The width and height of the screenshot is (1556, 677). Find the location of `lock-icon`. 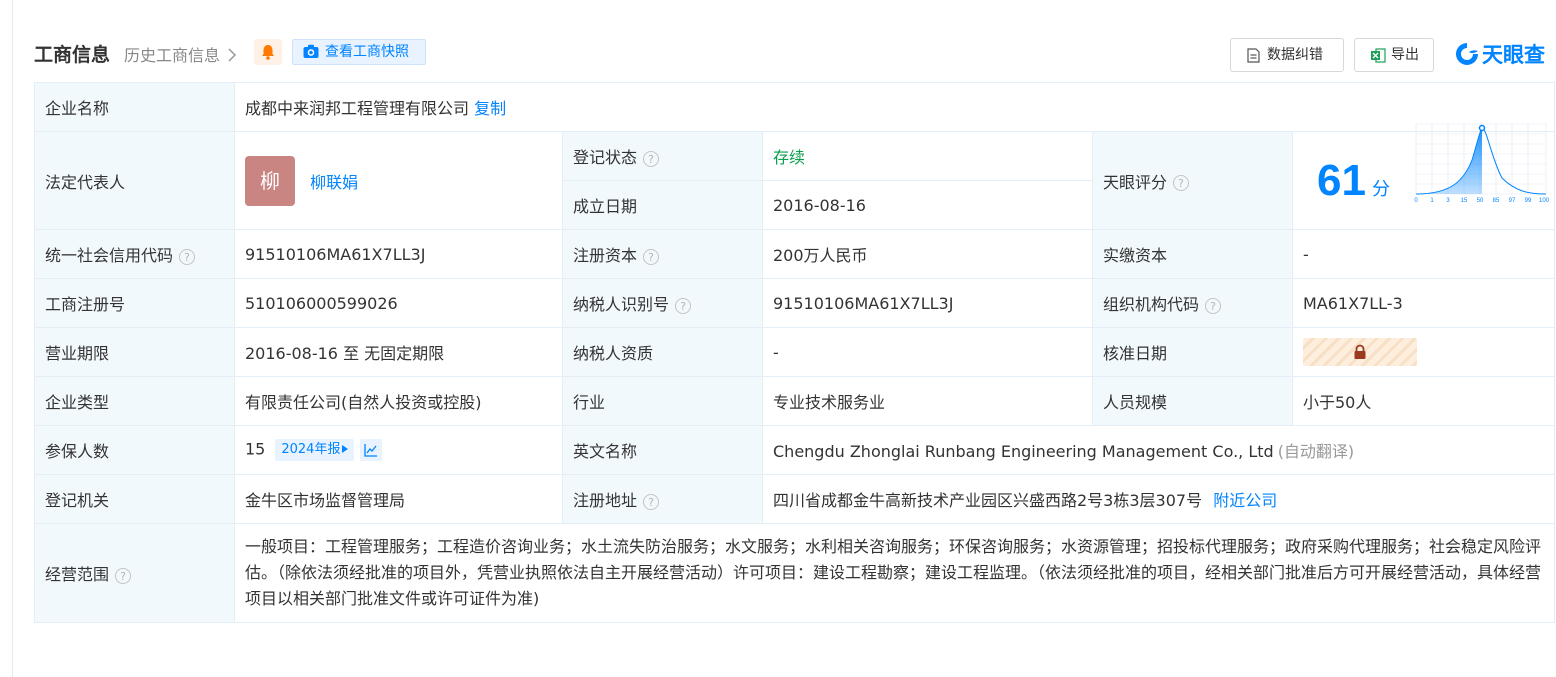

lock-icon is located at coordinates (1360, 351).